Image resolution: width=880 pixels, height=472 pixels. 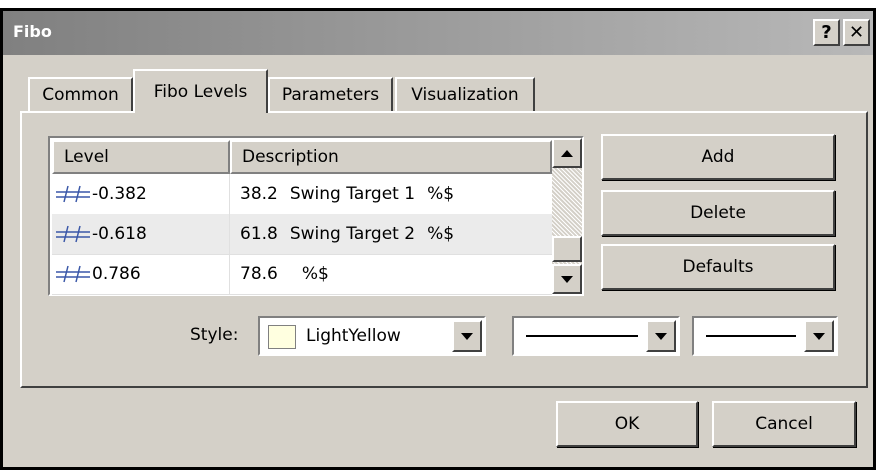 I want to click on arrow-down-icon, so click(x=567, y=279).